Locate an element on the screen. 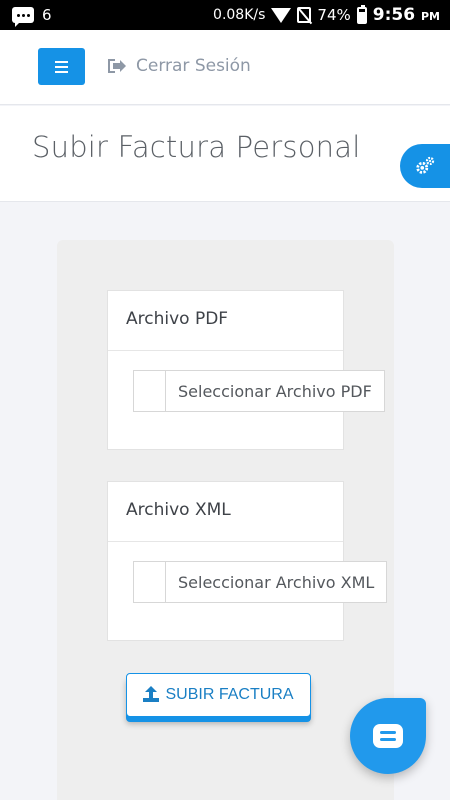 The height and width of the screenshot is (800, 450). upload-icon is located at coordinates (151, 694).